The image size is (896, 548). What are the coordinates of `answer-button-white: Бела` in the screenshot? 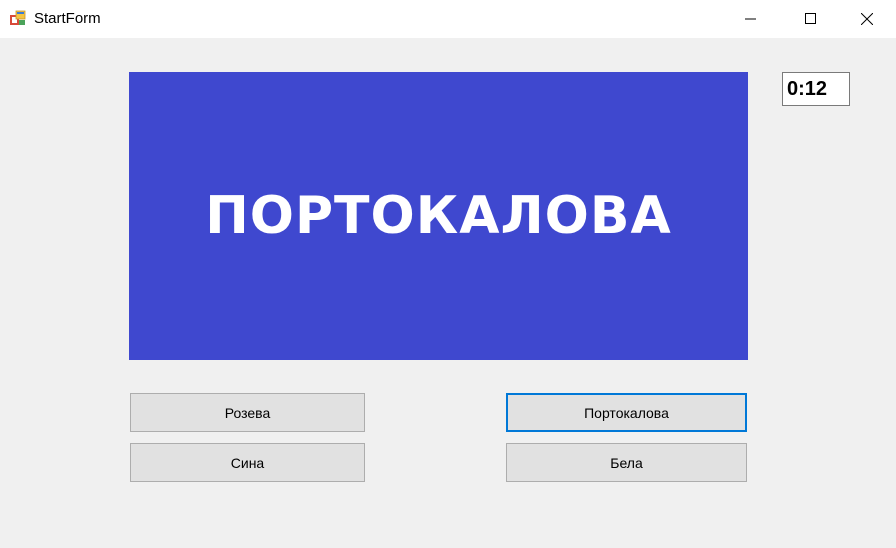 It's located at (626, 462).